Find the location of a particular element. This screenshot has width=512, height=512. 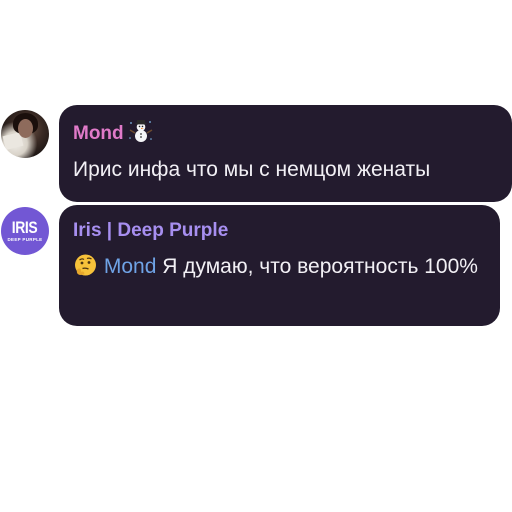

snowman-icon is located at coordinates (141, 134).